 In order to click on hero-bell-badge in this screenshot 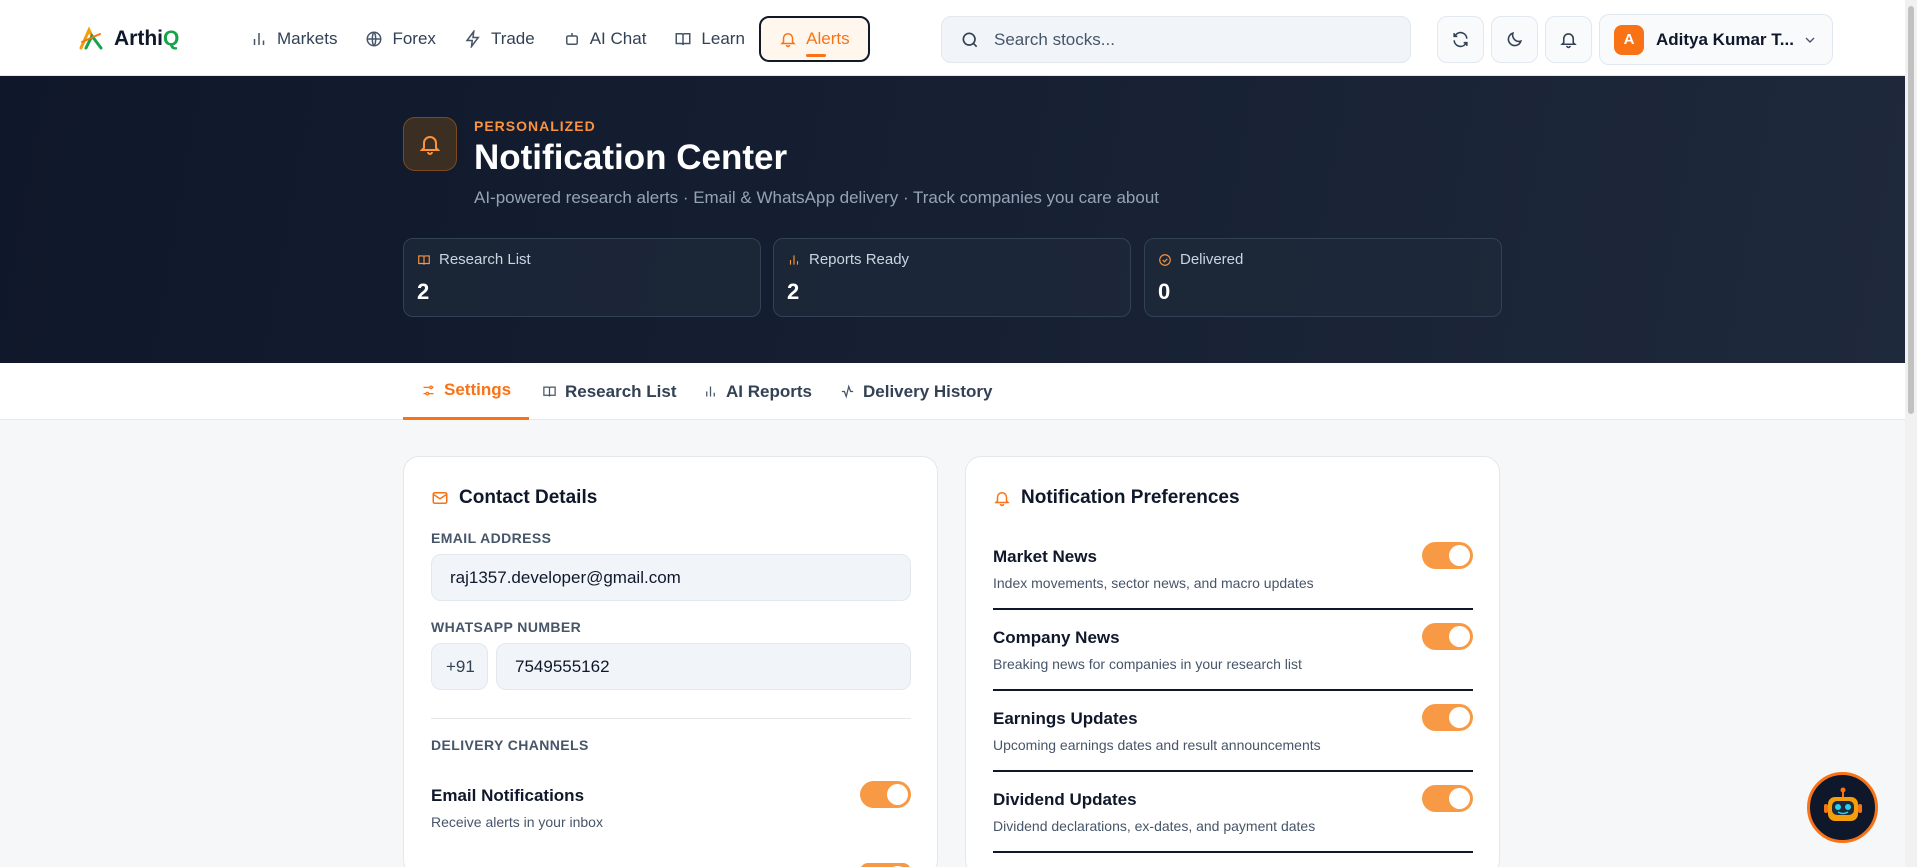, I will do `click(430, 144)`.